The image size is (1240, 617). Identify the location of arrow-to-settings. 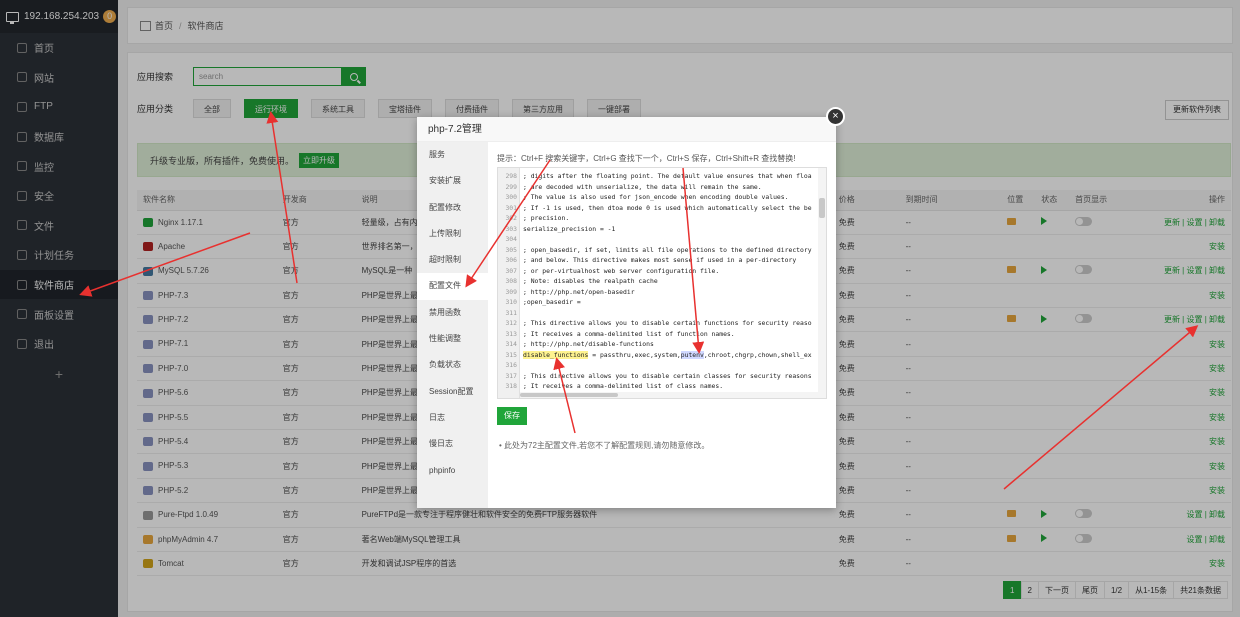
(1101, 407).